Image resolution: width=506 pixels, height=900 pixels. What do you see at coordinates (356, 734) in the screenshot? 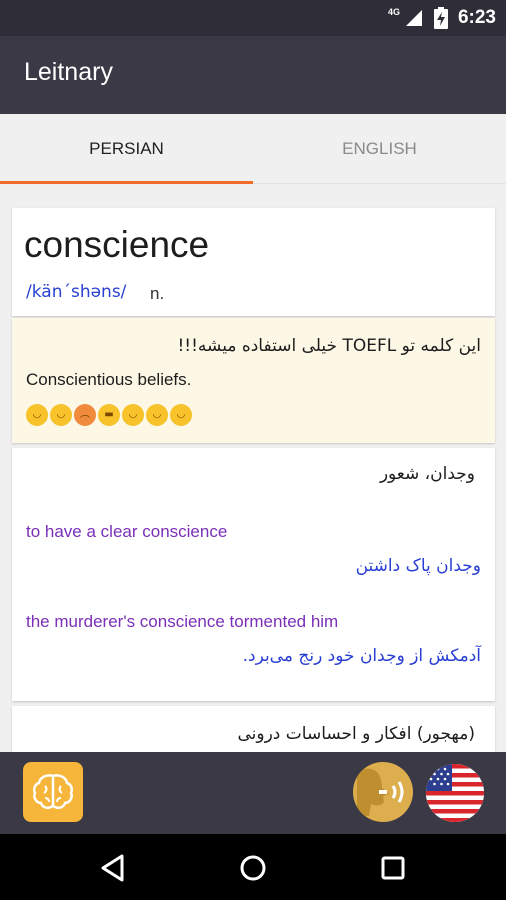
I see `meaning-text: (مهجور) افکار و احساسات درونی` at bounding box center [356, 734].